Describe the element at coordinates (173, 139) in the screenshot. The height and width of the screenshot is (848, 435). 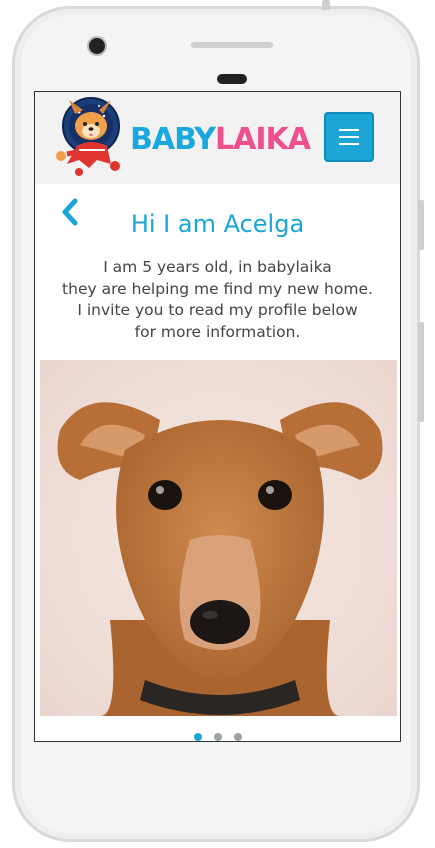
I see `brand-baby: BABY` at that location.